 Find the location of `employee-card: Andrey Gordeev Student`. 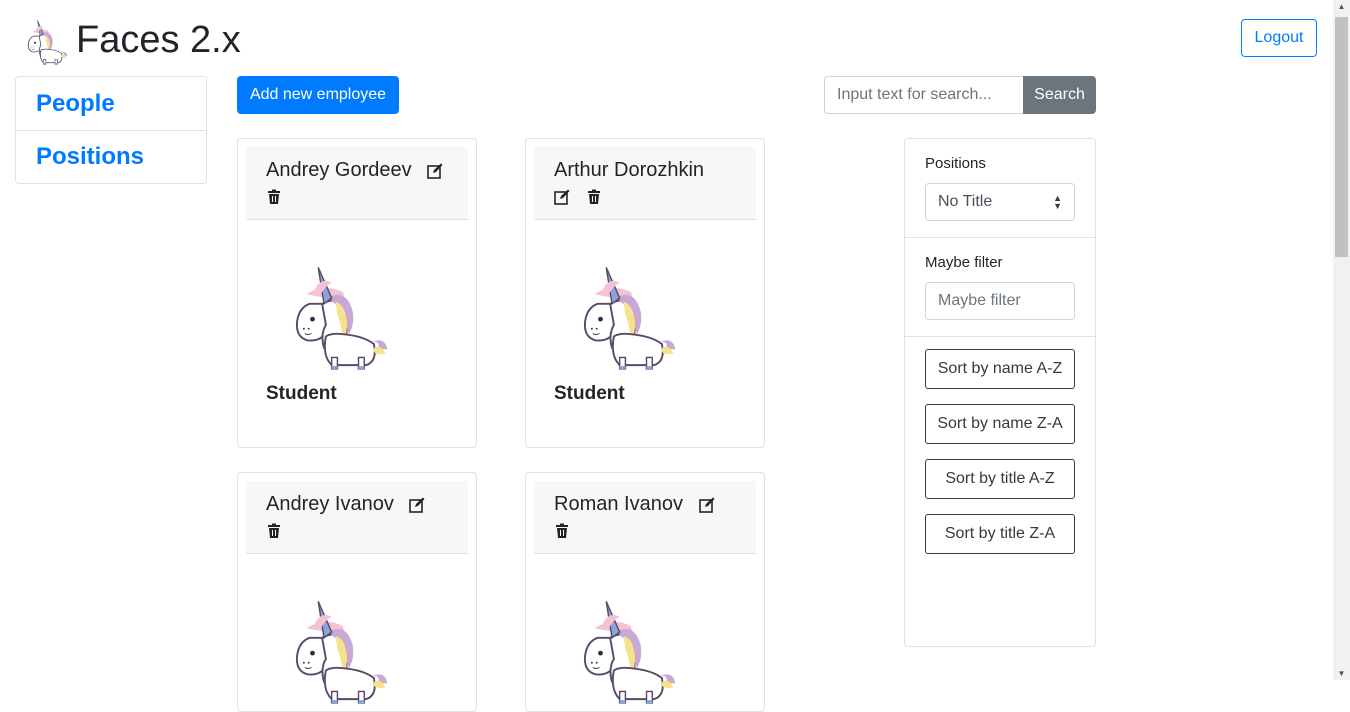

employee-card: Andrey Gordeev Student is located at coordinates (357, 293).